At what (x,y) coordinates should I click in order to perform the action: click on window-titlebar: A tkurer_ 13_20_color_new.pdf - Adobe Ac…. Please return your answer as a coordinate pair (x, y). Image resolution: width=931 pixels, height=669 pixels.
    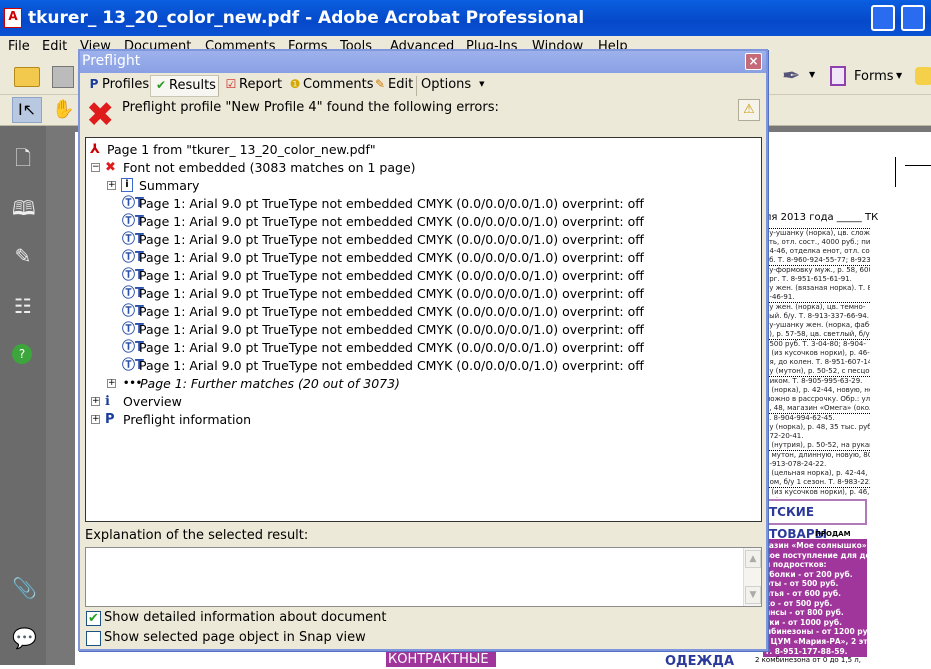
    Looking at the image, I should click on (465, 18).